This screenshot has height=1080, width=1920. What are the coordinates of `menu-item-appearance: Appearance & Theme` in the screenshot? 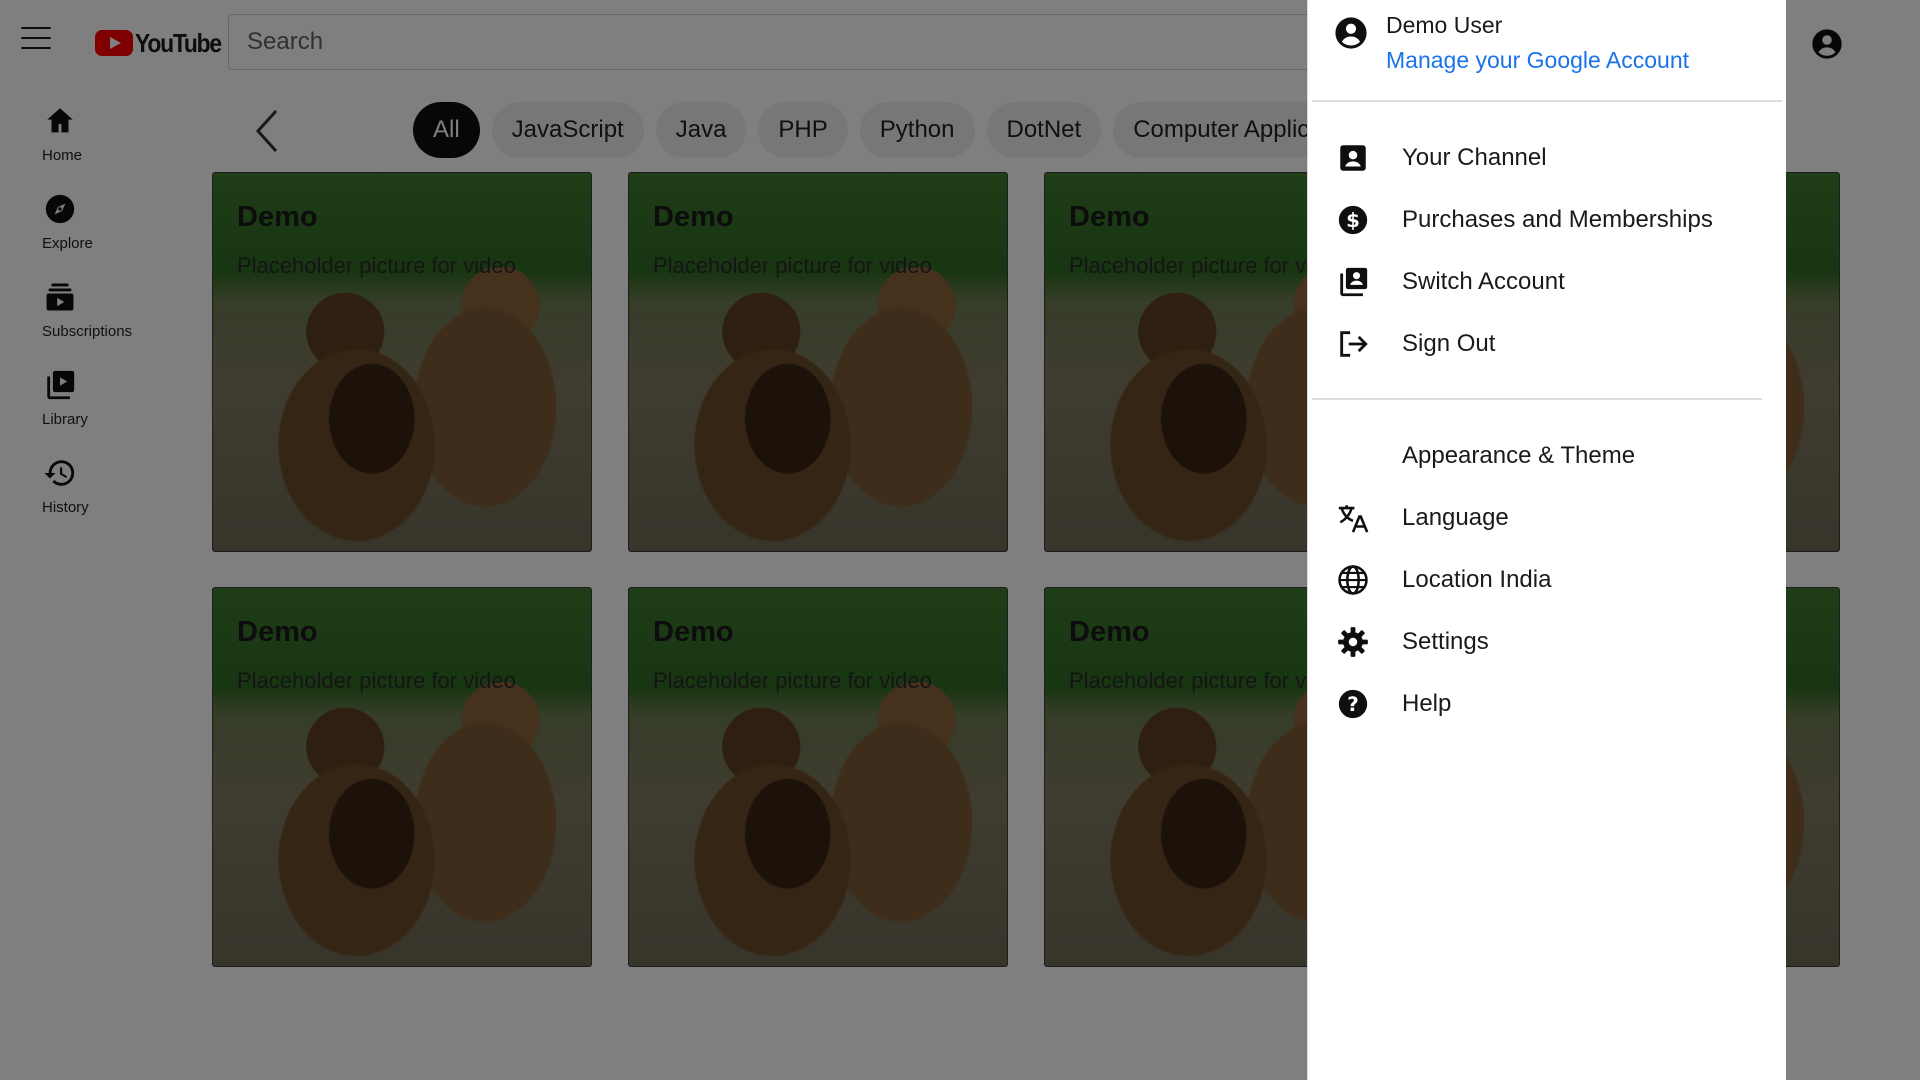 It's located at (1547, 456).